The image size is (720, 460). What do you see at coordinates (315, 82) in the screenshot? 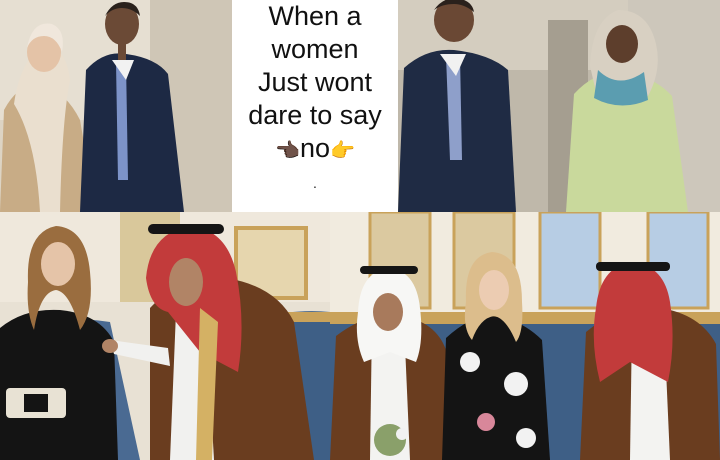
I see `caption-line-3: Just wont` at bounding box center [315, 82].